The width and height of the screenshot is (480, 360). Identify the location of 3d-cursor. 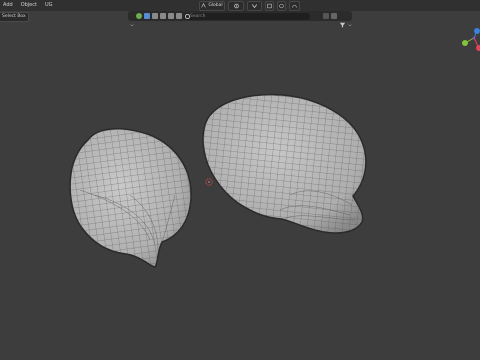
(209, 182).